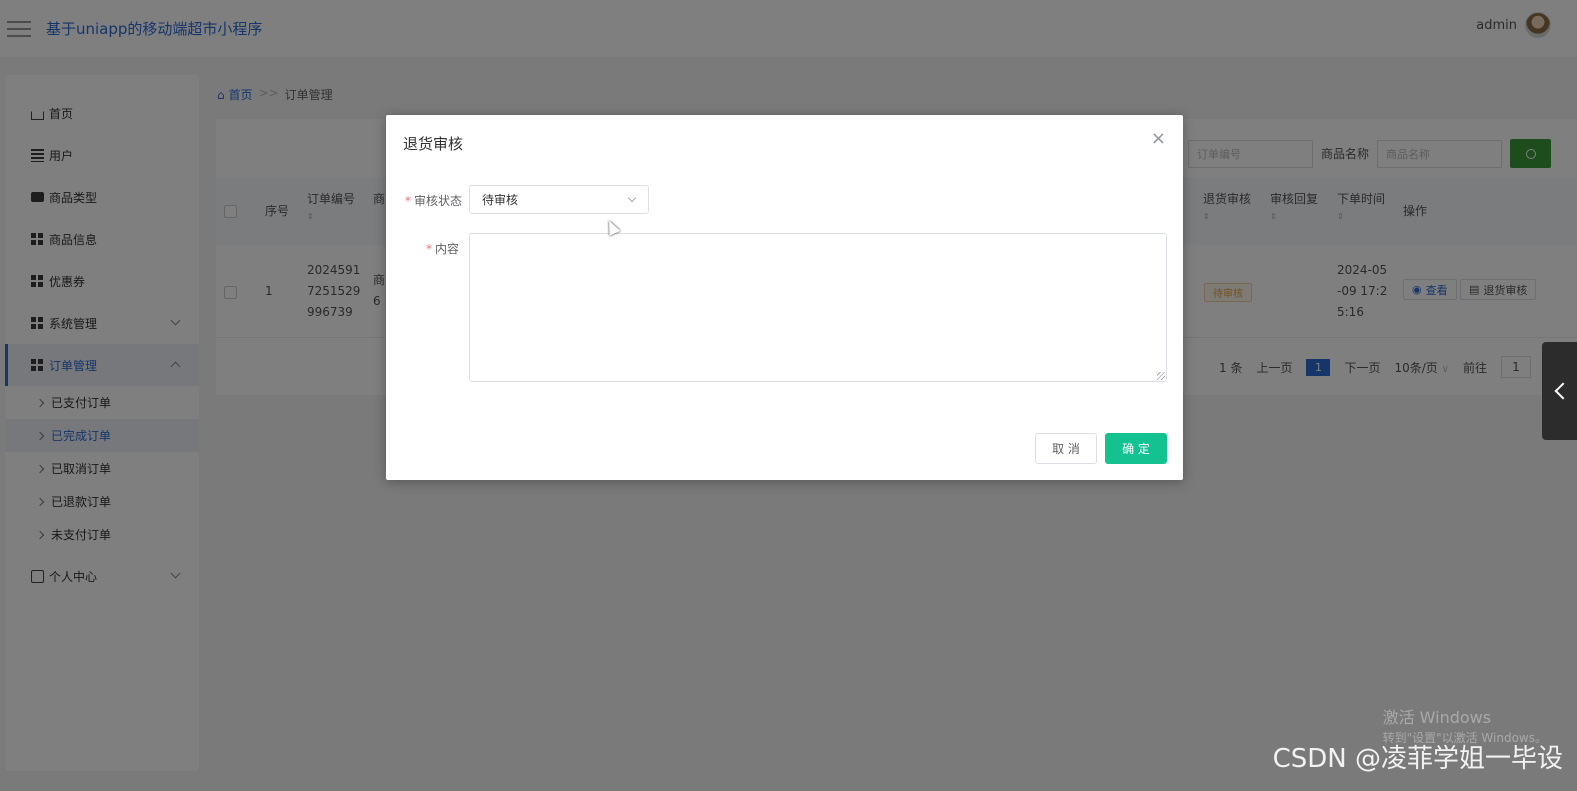 The image size is (1577, 791). I want to click on resize-handle-icon, so click(1161, 376).